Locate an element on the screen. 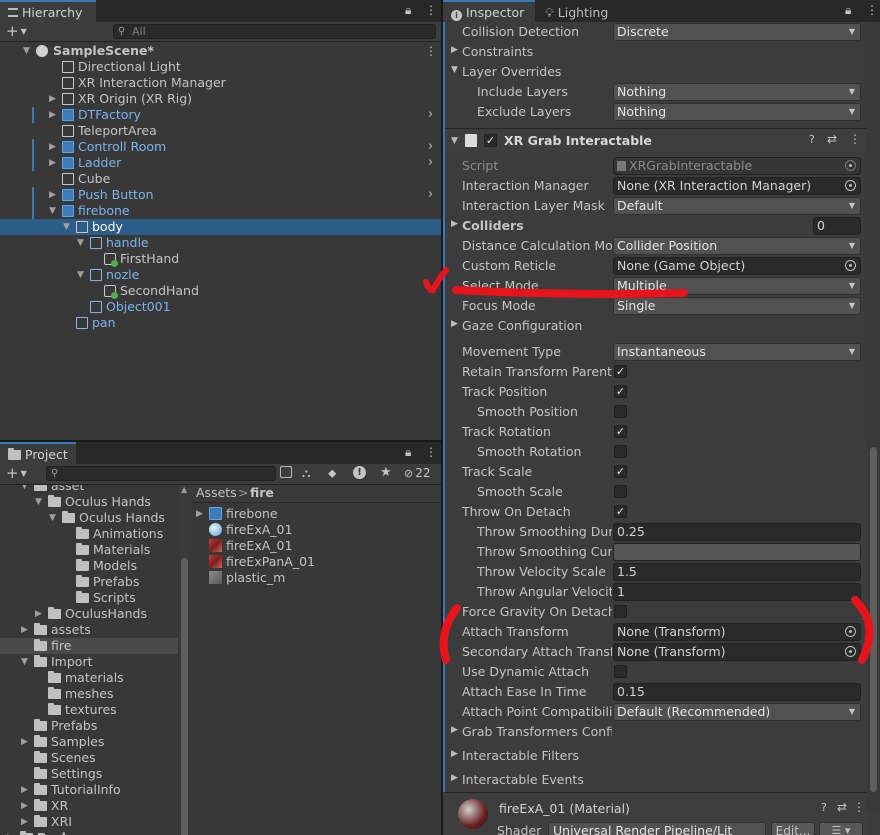  hierarchy-item: Directional Light is located at coordinates (121, 67).